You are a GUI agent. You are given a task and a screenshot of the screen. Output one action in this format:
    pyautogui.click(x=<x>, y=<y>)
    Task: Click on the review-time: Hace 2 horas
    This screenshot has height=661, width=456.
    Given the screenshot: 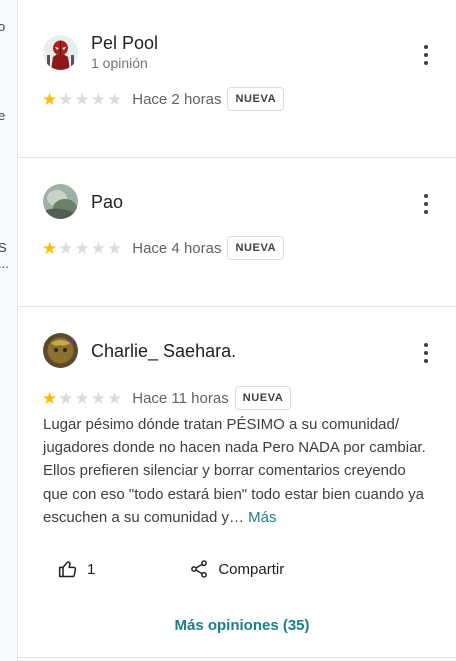 What is the action you would take?
    pyautogui.click(x=177, y=99)
    